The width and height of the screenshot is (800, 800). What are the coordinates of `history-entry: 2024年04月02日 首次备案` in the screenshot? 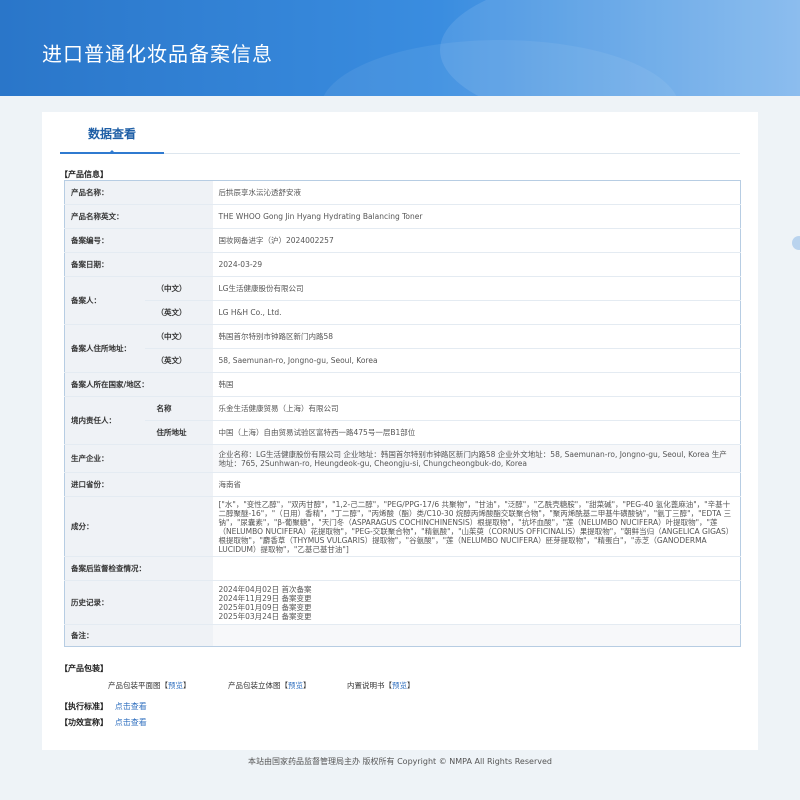 It's located at (265, 589).